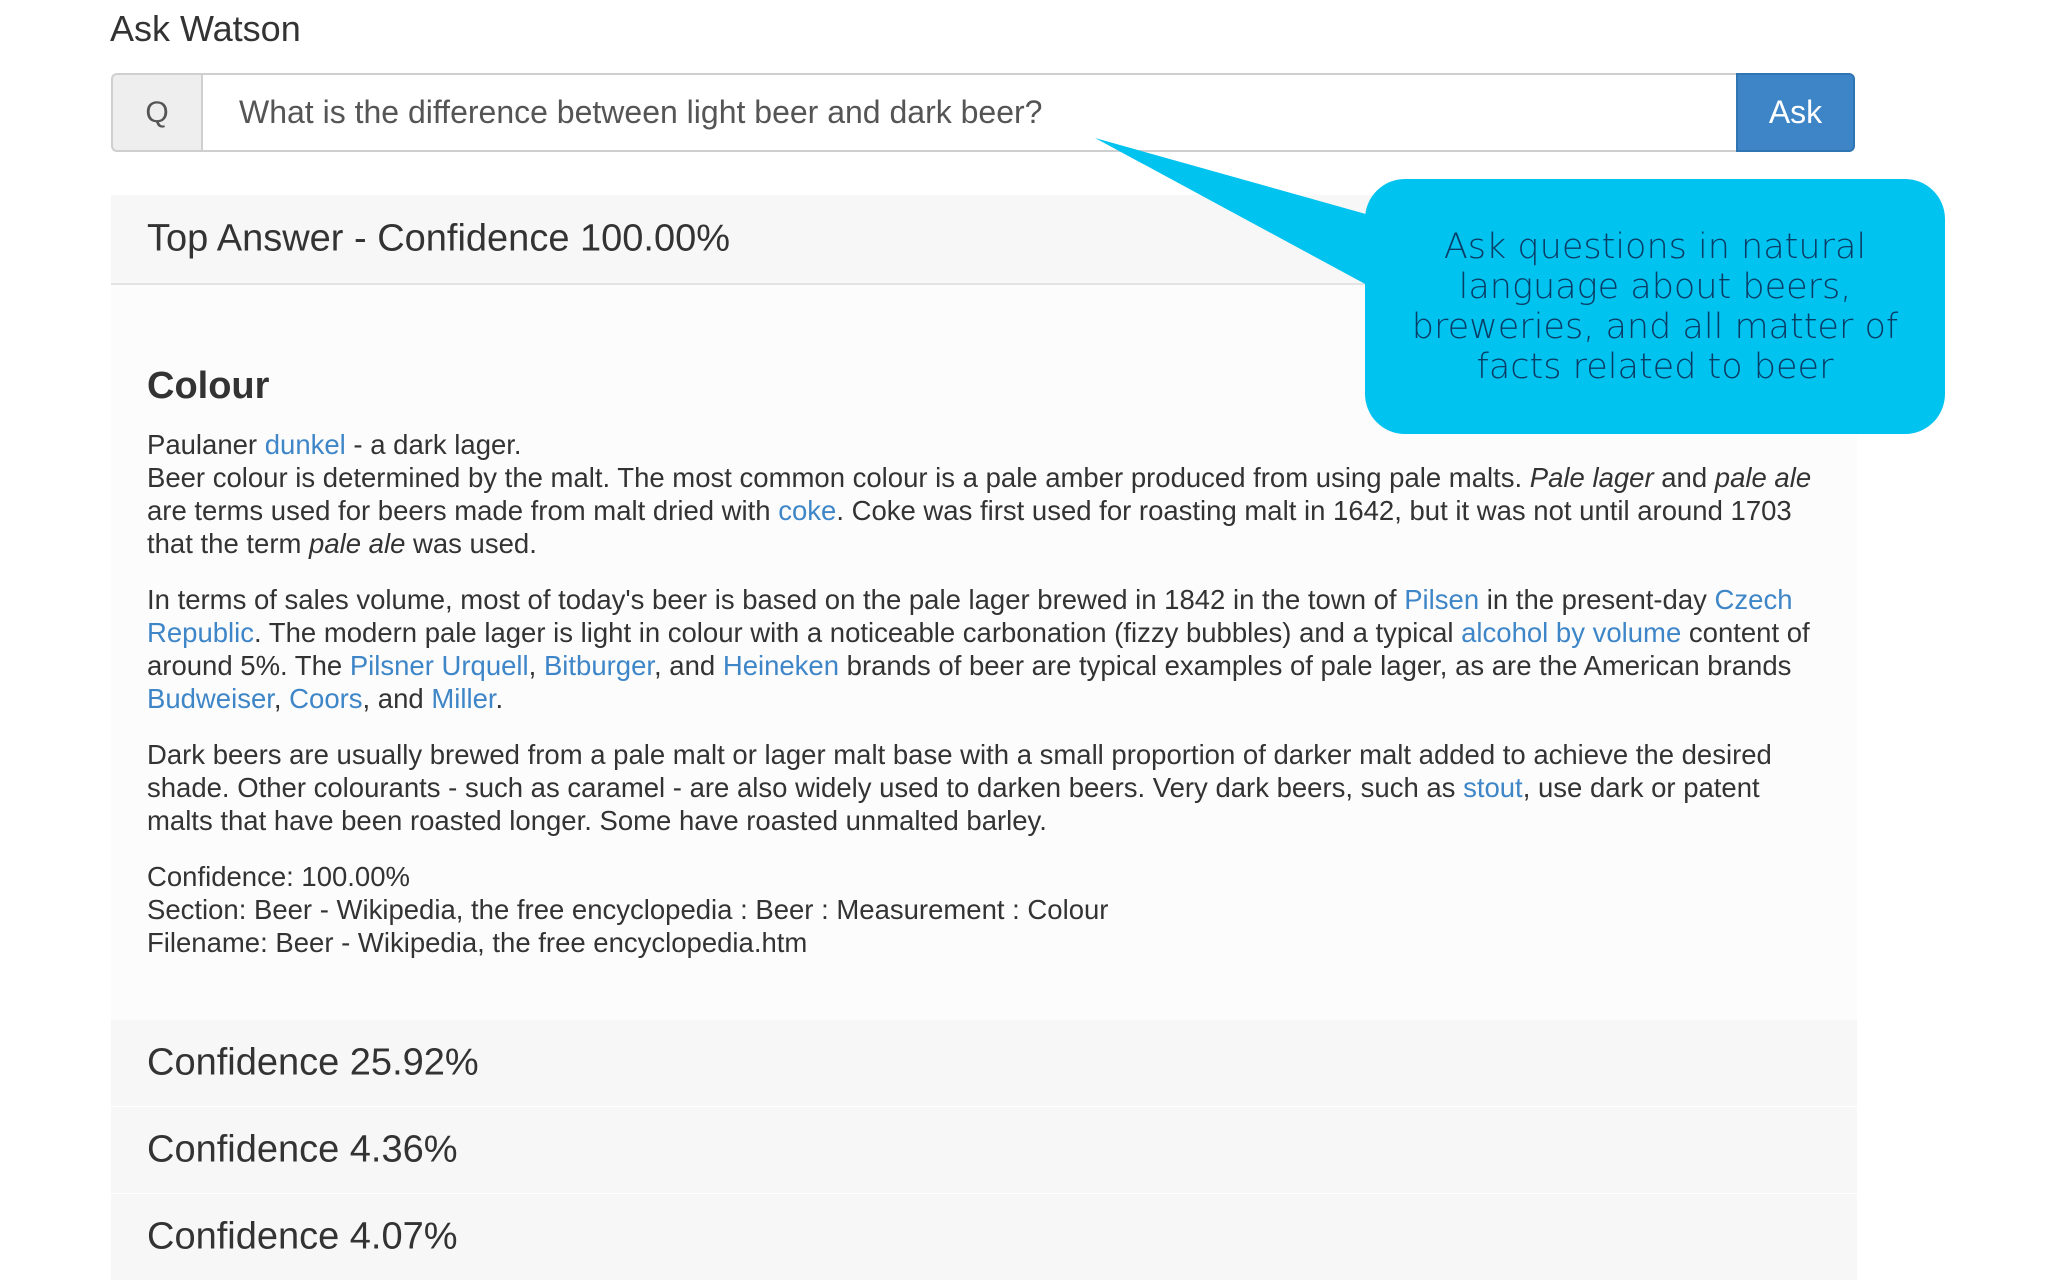  Describe the element at coordinates (210, 698) in the screenshot. I see `link-budweiser: Budweiser` at that location.